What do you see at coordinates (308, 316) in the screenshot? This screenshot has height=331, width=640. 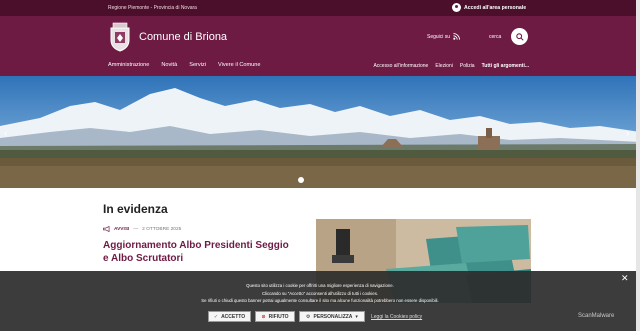 I see `settings-icon: ⚙` at bounding box center [308, 316].